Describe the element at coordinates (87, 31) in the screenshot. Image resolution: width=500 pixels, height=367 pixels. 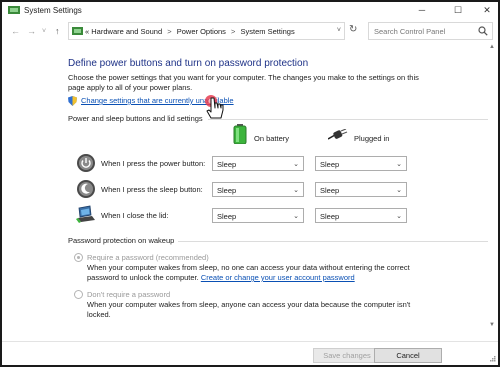
I see `breadcrumb-prefix: «` at that location.